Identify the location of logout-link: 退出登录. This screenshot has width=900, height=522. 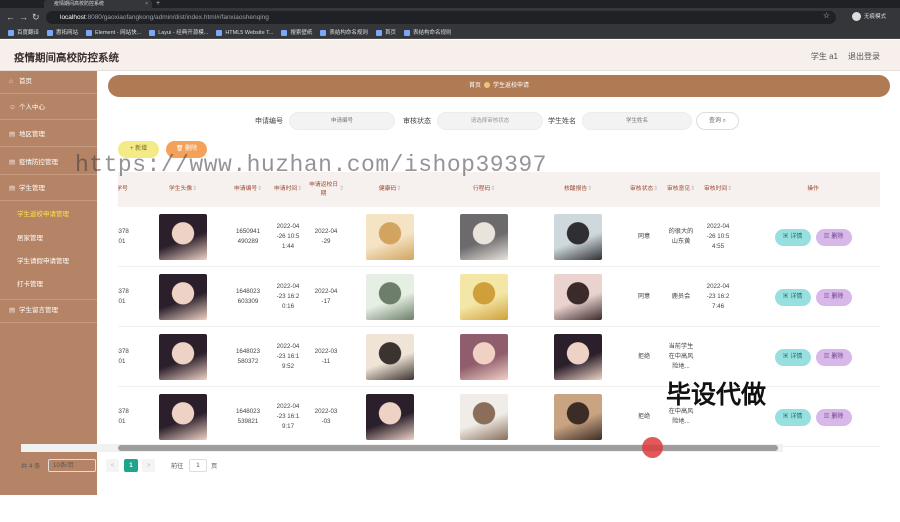
(864, 56).